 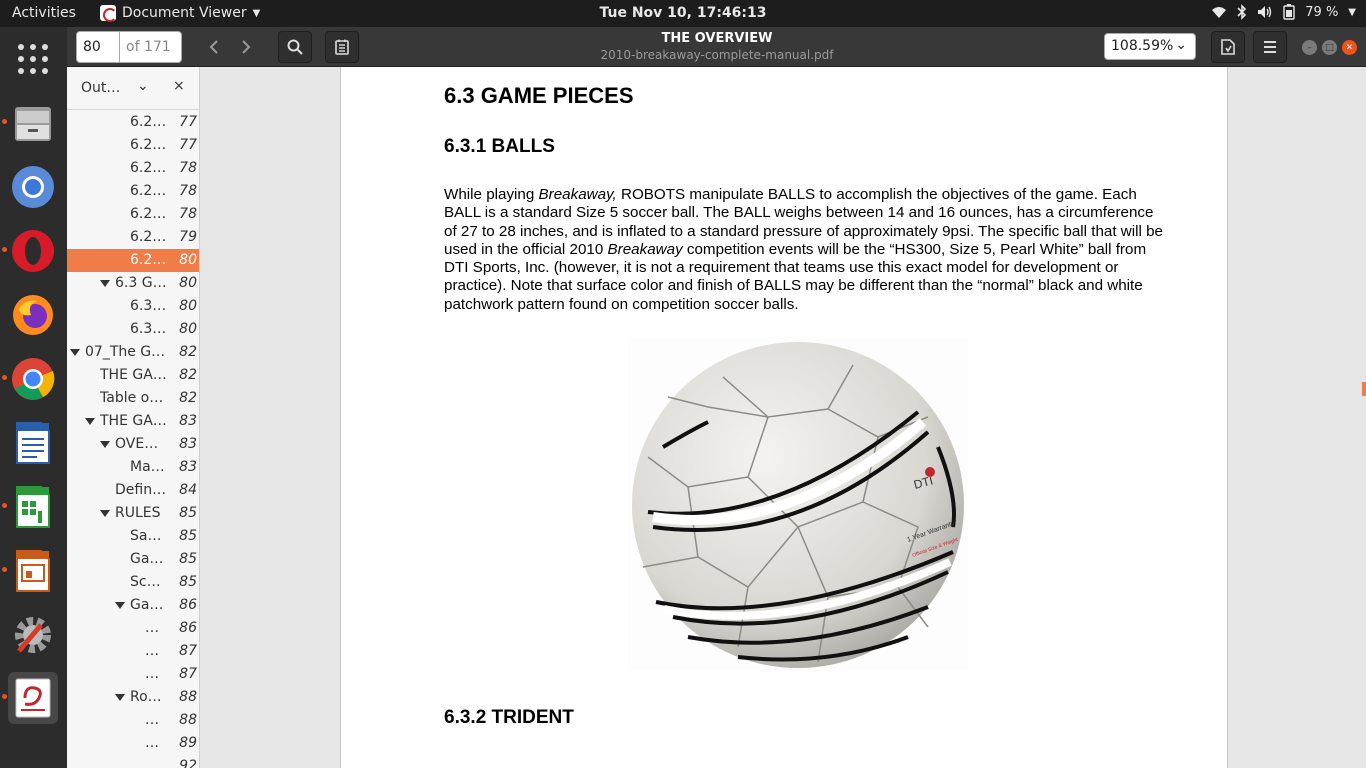 I want to click on search-button, so click(x=295, y=47).